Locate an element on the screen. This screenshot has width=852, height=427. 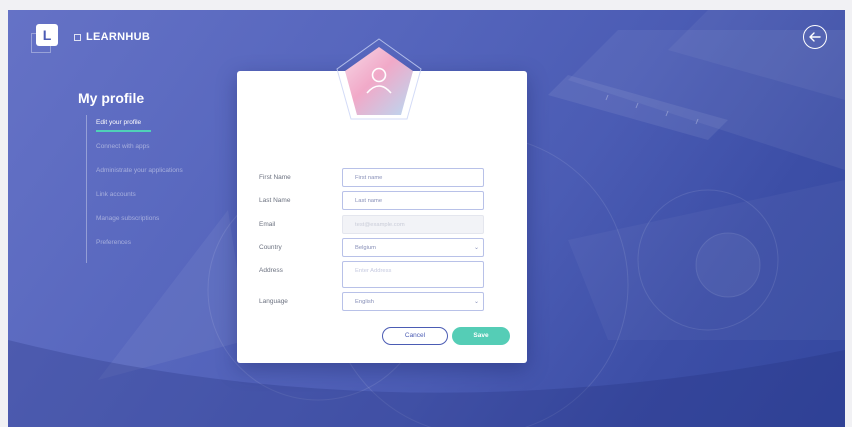
email-field: test@example.com is located at coordinates (413, 224).